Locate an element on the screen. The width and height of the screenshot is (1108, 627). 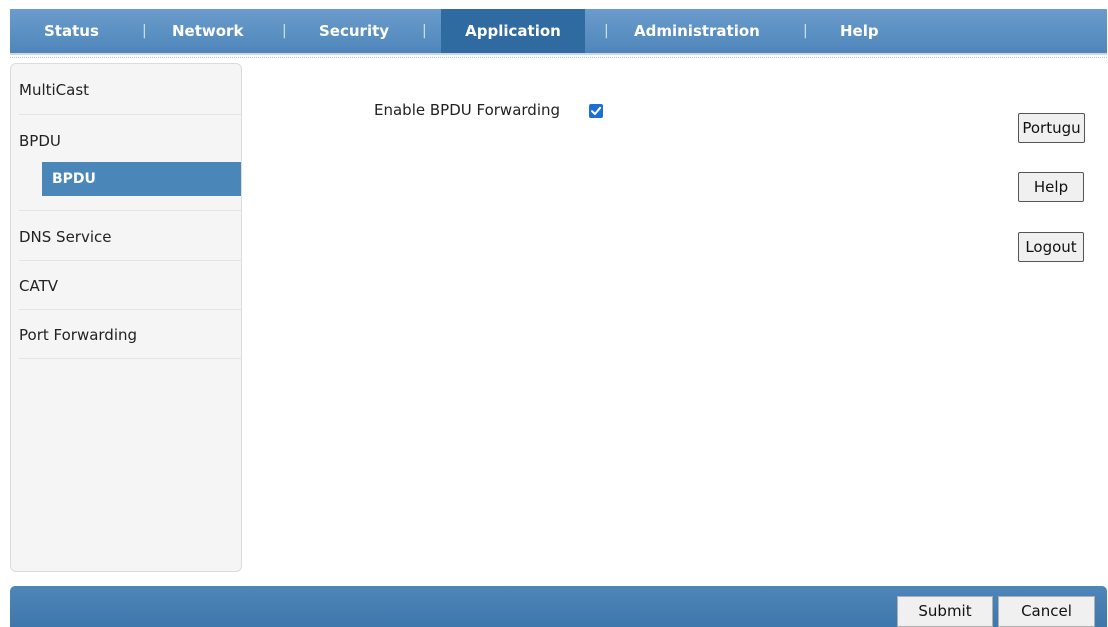
tab-administration: Administration is located at coordinates (697, 31).